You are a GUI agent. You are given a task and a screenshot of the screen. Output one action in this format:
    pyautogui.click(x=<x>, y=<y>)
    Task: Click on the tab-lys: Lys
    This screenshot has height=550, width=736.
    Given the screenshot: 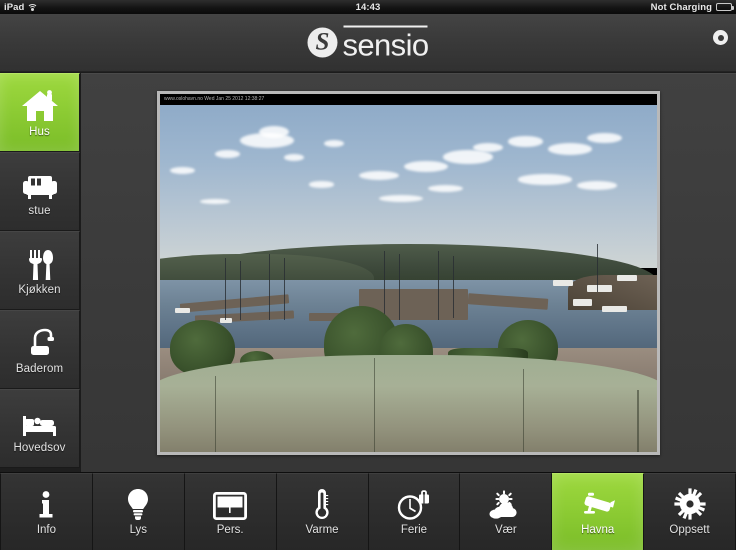 What is the action you would take?
    pyautogui.click(x=138, y=511)
    